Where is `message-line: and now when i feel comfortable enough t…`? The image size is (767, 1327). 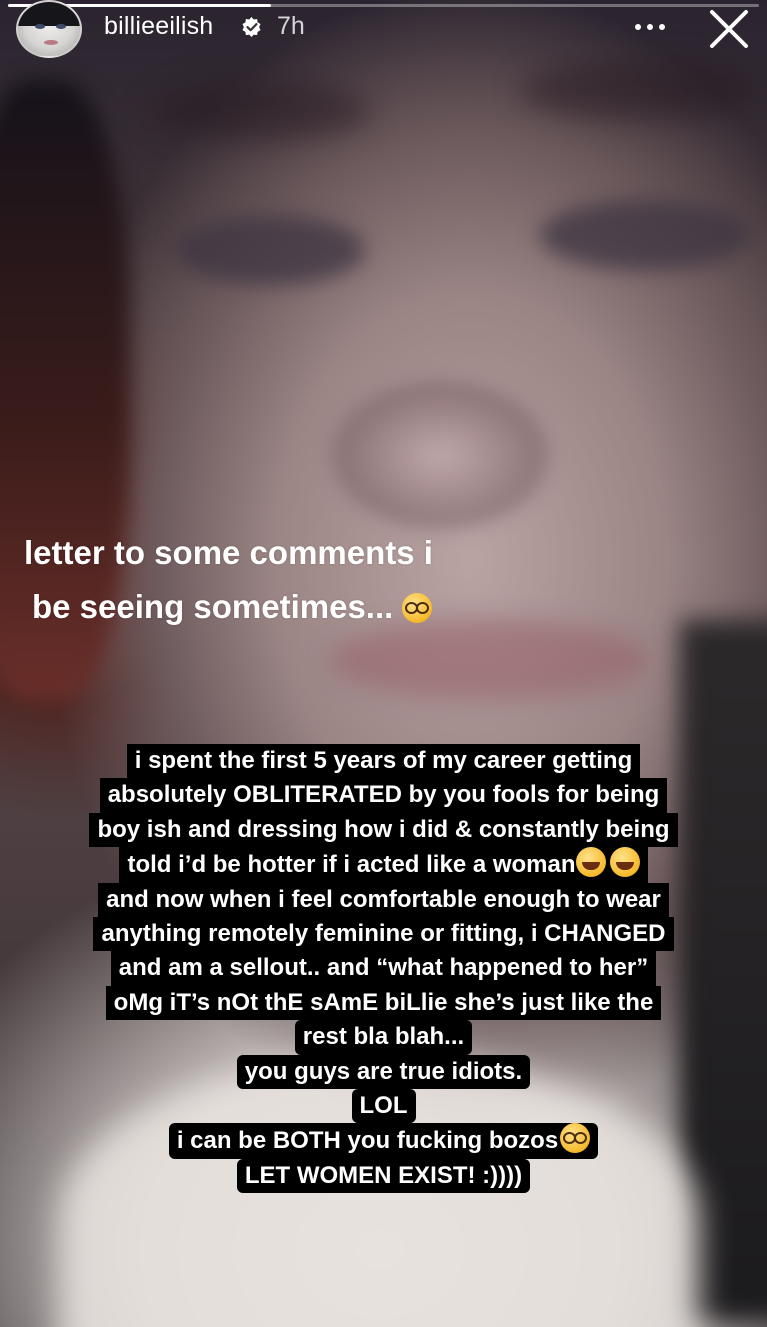 message-line: and now when i feel comfortable enough t… is located at coordinates (383, 900).